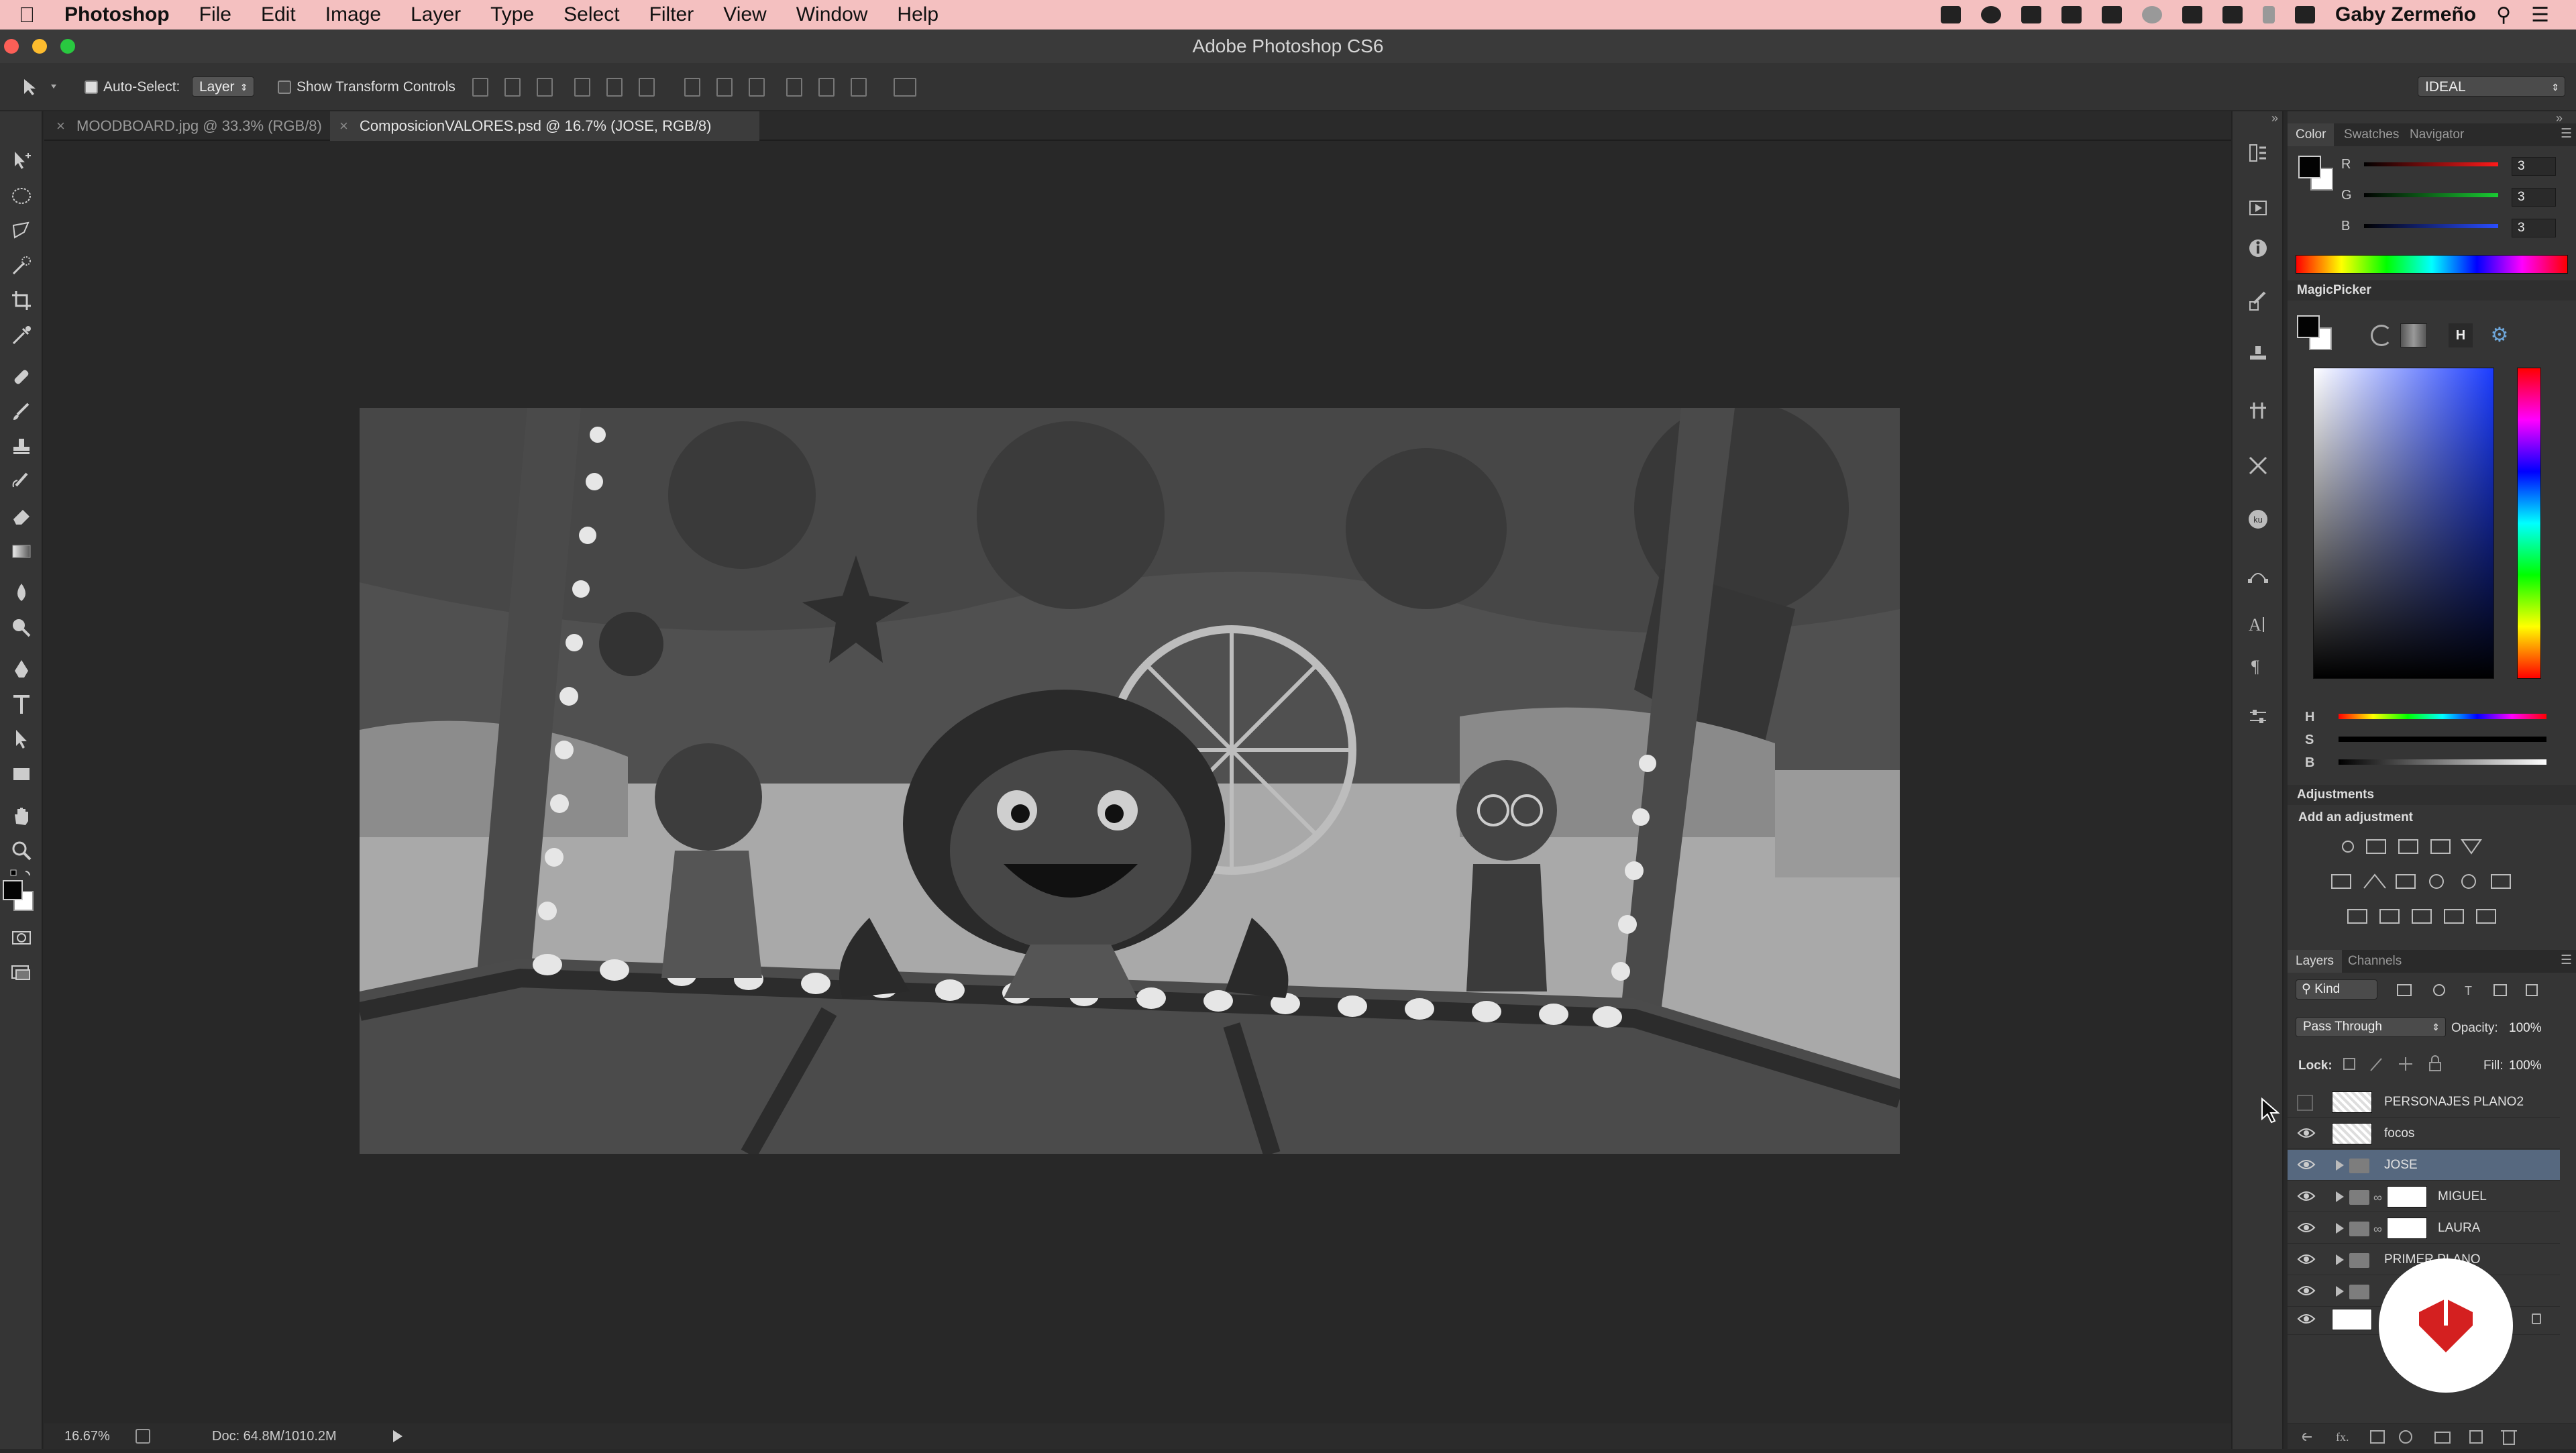 The image size is (2576, 1453). Describe the element at coordinates (2540, 15) in the screenshot. I see `notification-center-icon: ☰` at that location.